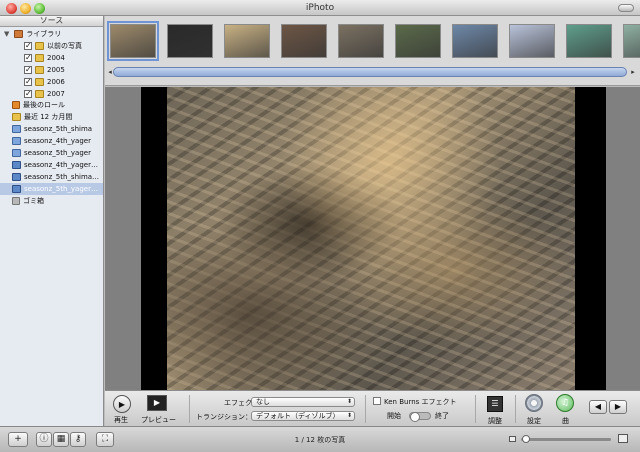 The image size is (640, 452). What do you see at coordinates (377, 401) in the screenshot?
I see `ken-burns-checkbox` at bounding box center [377, 401].